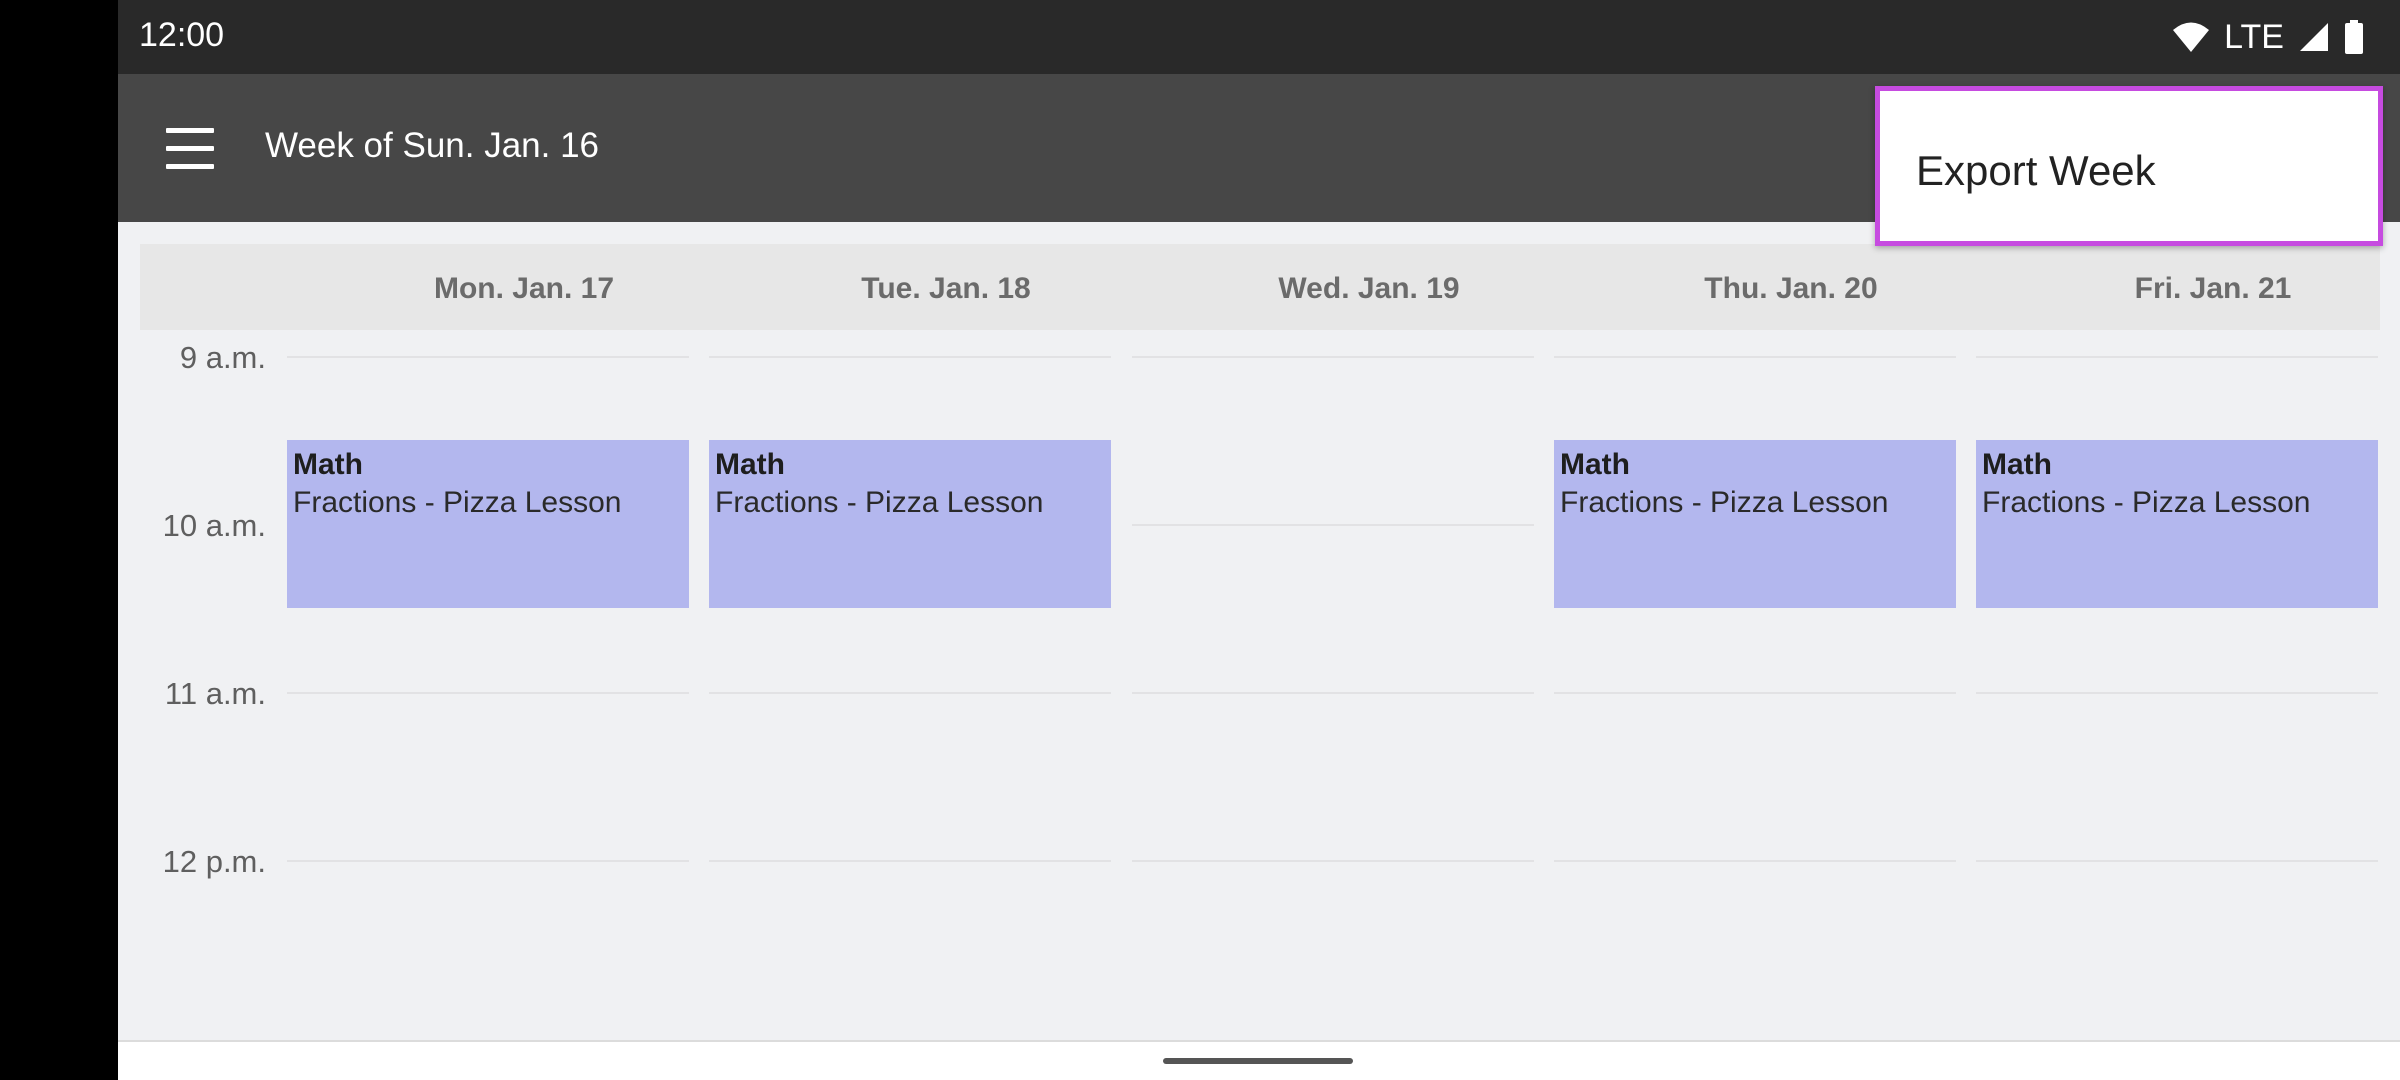 The width and height of the screenshot is (2400, 1080). I want to click on network-type-label: LTE, so click(2254, 36).